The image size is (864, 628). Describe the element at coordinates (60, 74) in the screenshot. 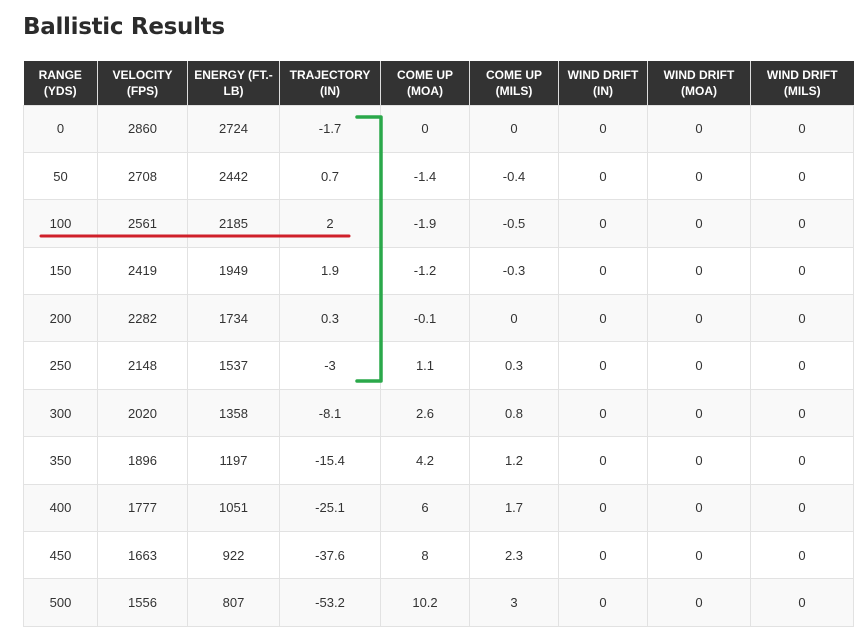

I see `column-header-line1: RANGE` at that location.